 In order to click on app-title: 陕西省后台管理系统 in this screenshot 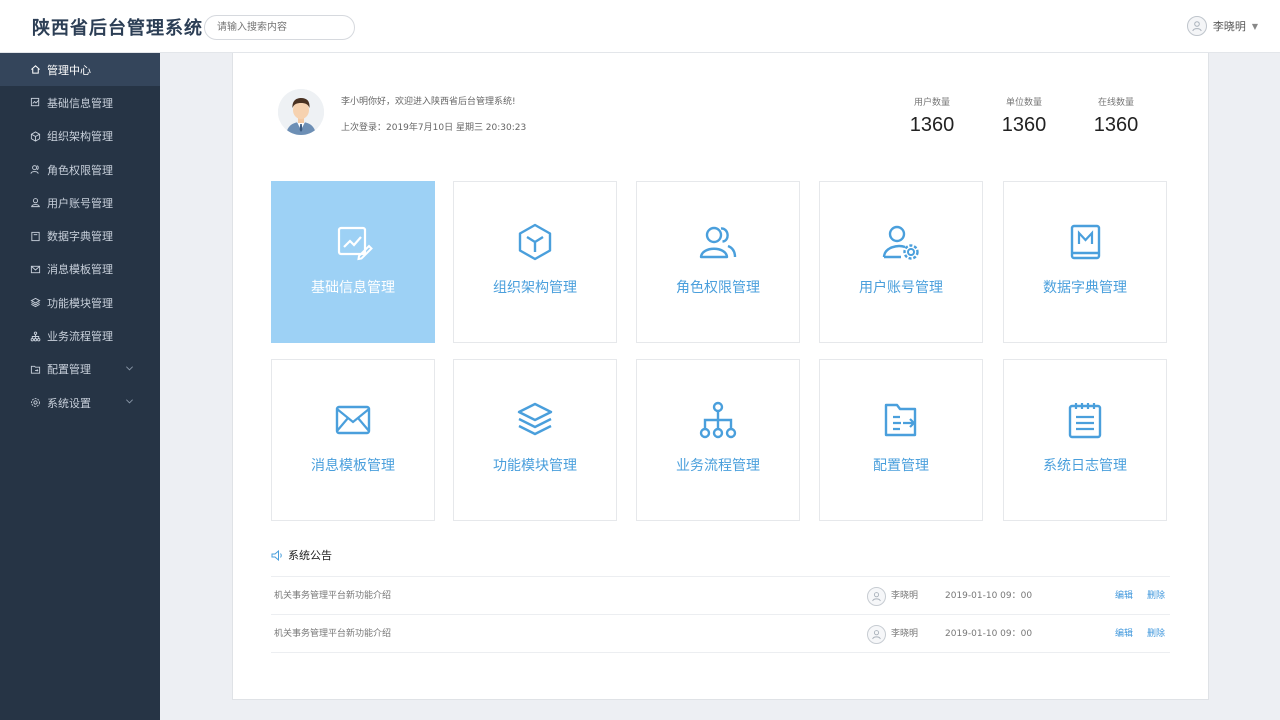, I will do `click(117, 28)`.